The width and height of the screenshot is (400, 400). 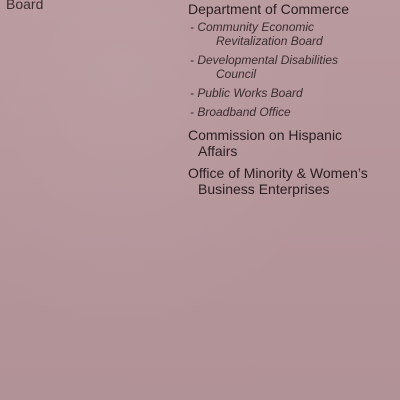 I want to click on left-column-fragment: Board, so click(x=25, y=6).